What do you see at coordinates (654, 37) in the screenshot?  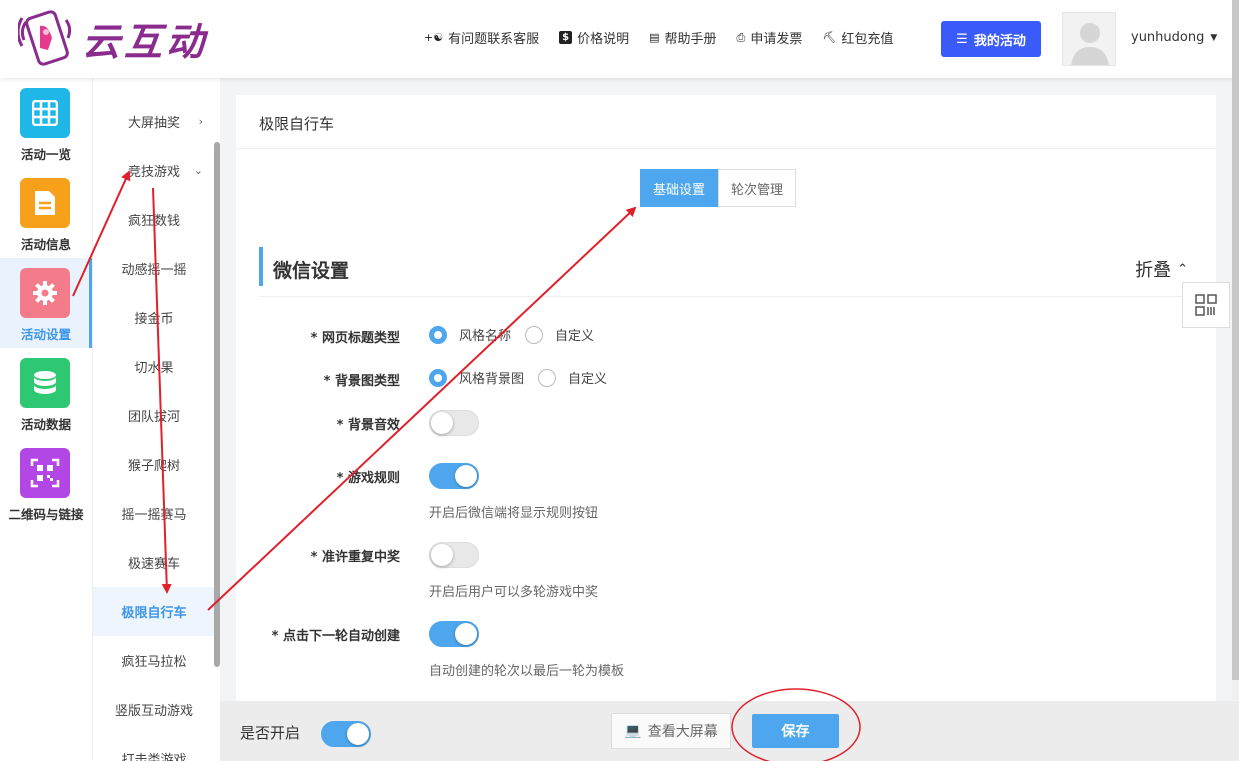 I see `book-icon: ▤` at bounding box center [654, 37].